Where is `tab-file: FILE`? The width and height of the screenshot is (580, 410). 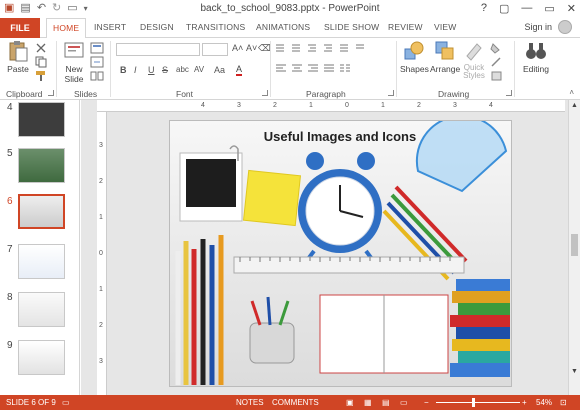
tab-file: FILE is located at coordinates (20, 28).